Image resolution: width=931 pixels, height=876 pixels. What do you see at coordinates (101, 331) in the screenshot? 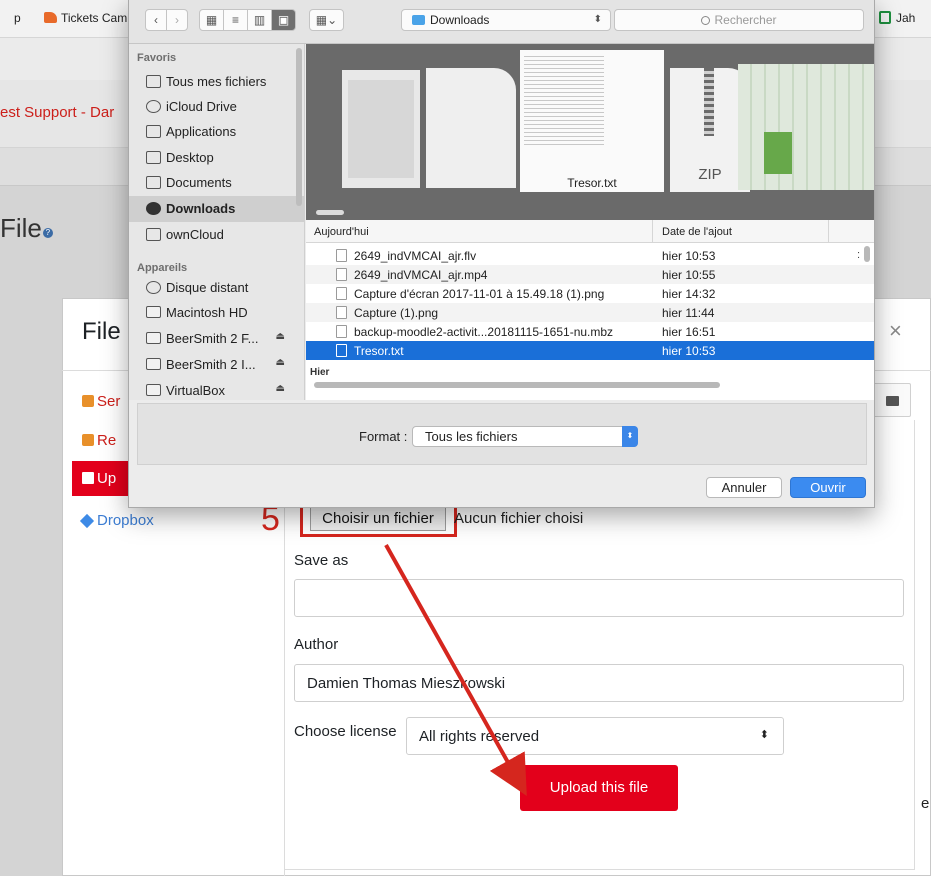
I see `file-picker-title: File` at bounding box center [101, 331].